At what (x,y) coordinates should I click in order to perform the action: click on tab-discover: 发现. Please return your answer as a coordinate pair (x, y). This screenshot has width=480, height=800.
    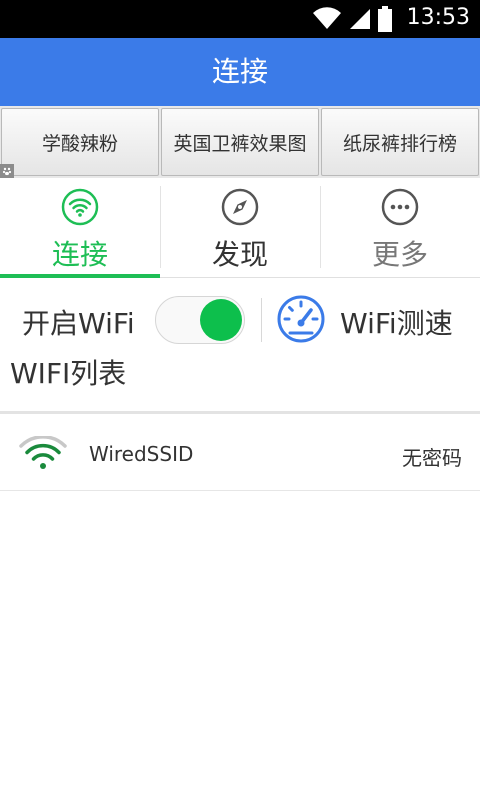
    Looking at the image, I should click on (240, 228).